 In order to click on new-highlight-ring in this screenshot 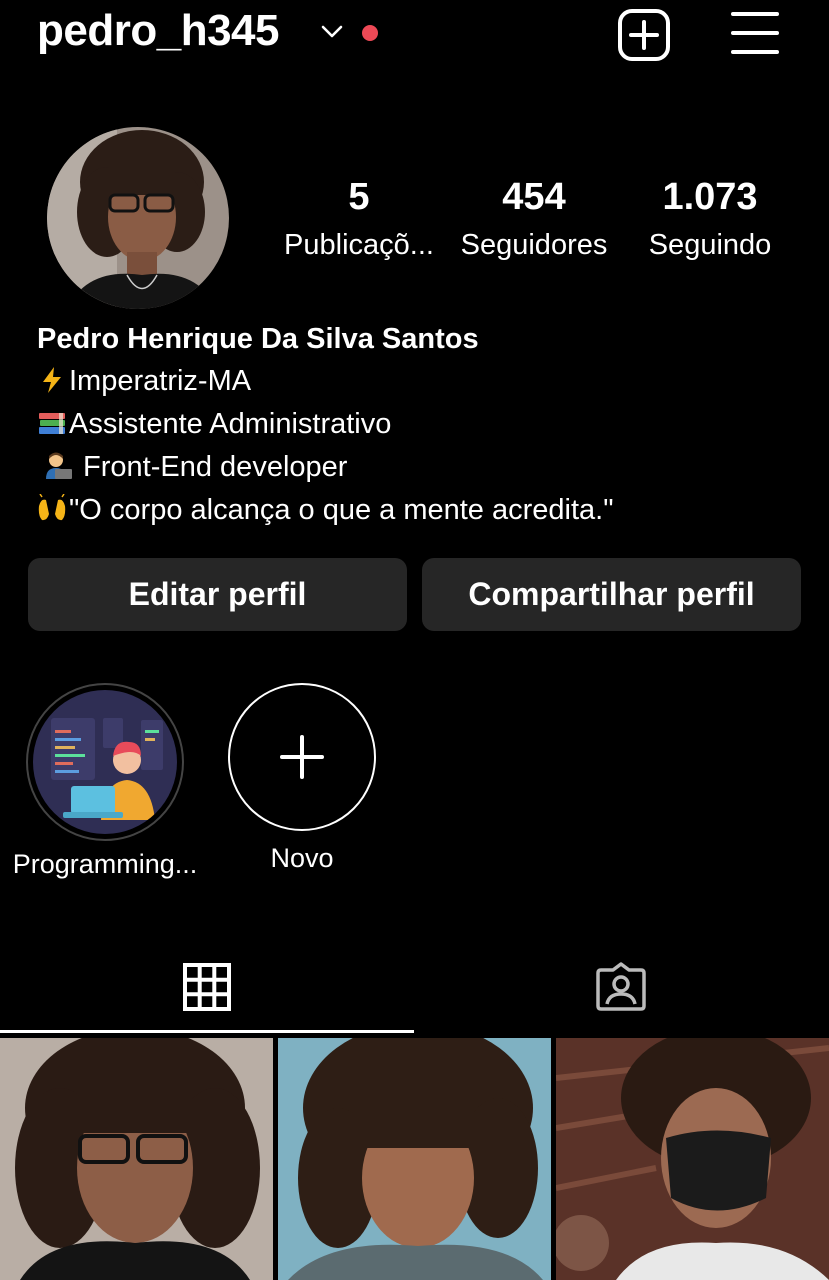, I will do `click(302, 757)`.